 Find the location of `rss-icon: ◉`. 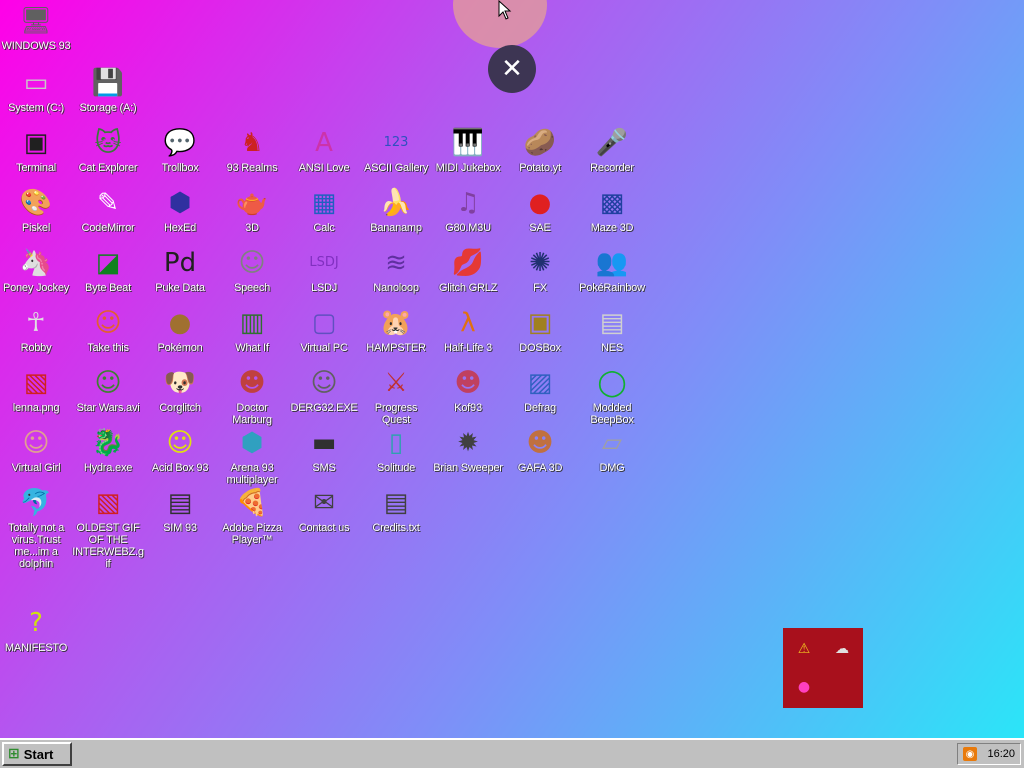

rss-icon: ◉ is located at coordinates (970, 754).